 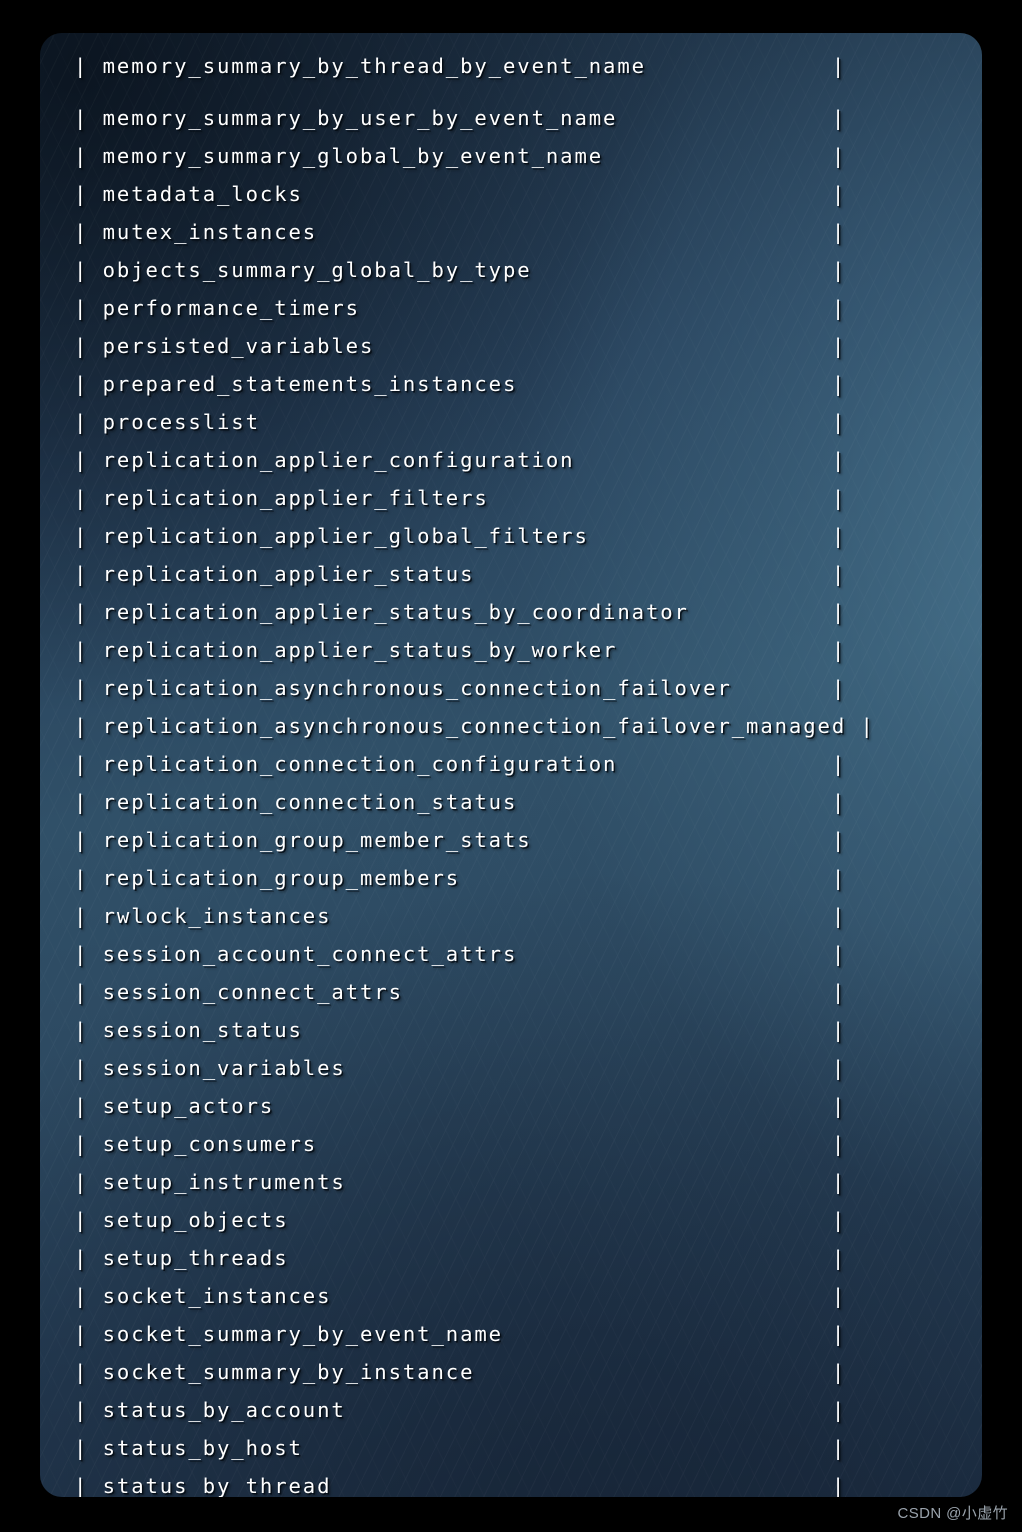 I want to click on table-row: | replication_group_members |, so click(x=528, y=878).